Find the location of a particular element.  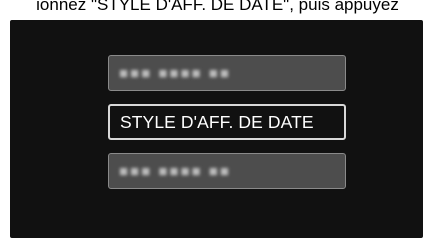

menu-item-3: ■■■ ■■■■ ■■ is located at coordinates (227, 171).